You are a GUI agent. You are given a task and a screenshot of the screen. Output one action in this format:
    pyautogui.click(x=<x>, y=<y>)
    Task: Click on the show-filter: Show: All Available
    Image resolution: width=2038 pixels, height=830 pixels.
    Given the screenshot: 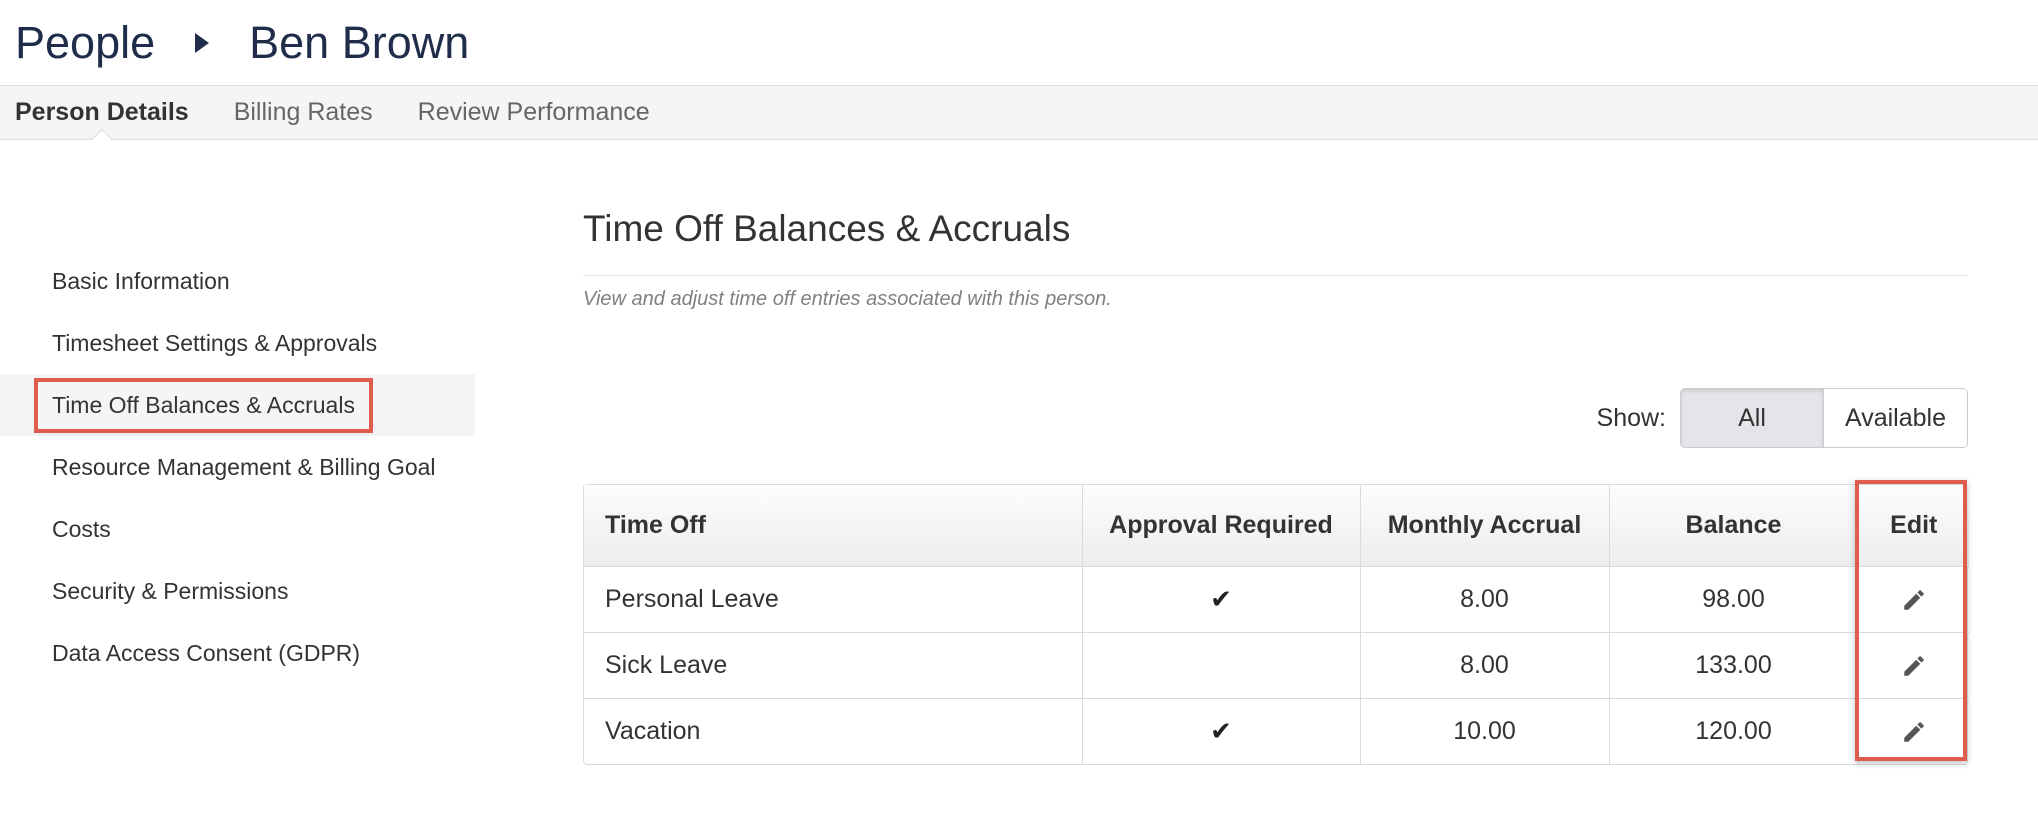 What is the action you would take?
    pyautogui.click(x=1275, y=418)
    